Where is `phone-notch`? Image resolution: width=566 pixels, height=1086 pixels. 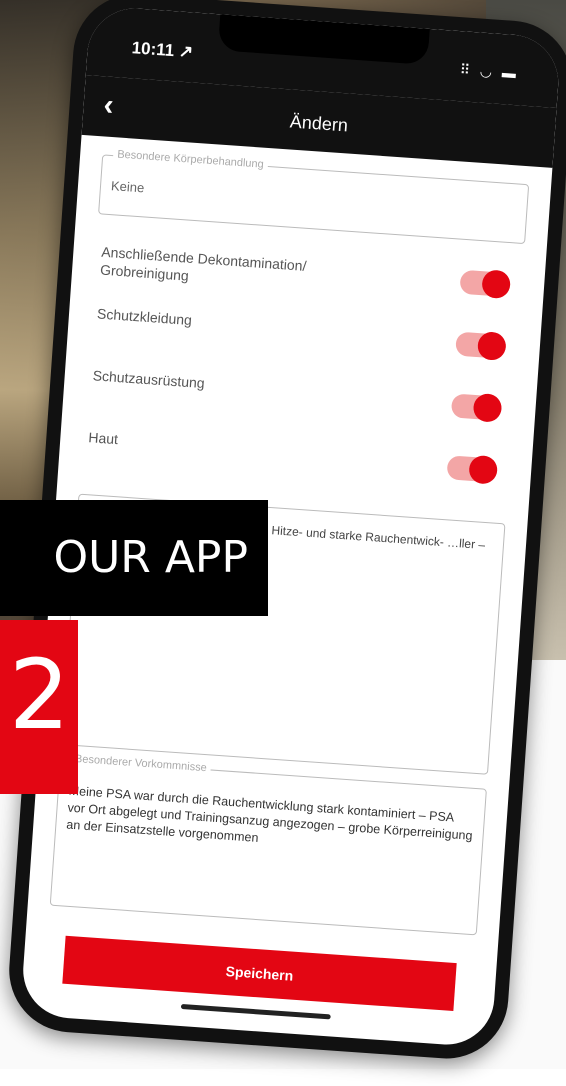 phone-notch is located at coordinates (323, 39).